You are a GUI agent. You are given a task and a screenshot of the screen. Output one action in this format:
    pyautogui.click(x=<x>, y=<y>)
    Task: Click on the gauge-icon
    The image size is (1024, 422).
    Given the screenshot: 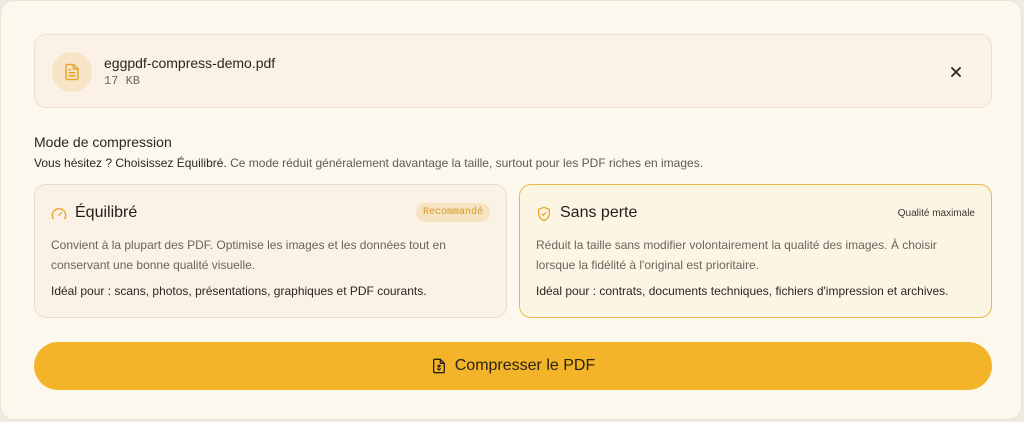 What is the action you would take?
    pyautogui.click(x=59, y=214)
    